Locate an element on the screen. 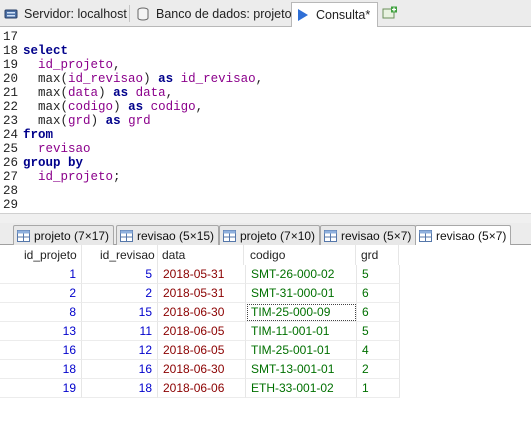  cell-id-projeto: 2 is located at coordinates (41, 293).